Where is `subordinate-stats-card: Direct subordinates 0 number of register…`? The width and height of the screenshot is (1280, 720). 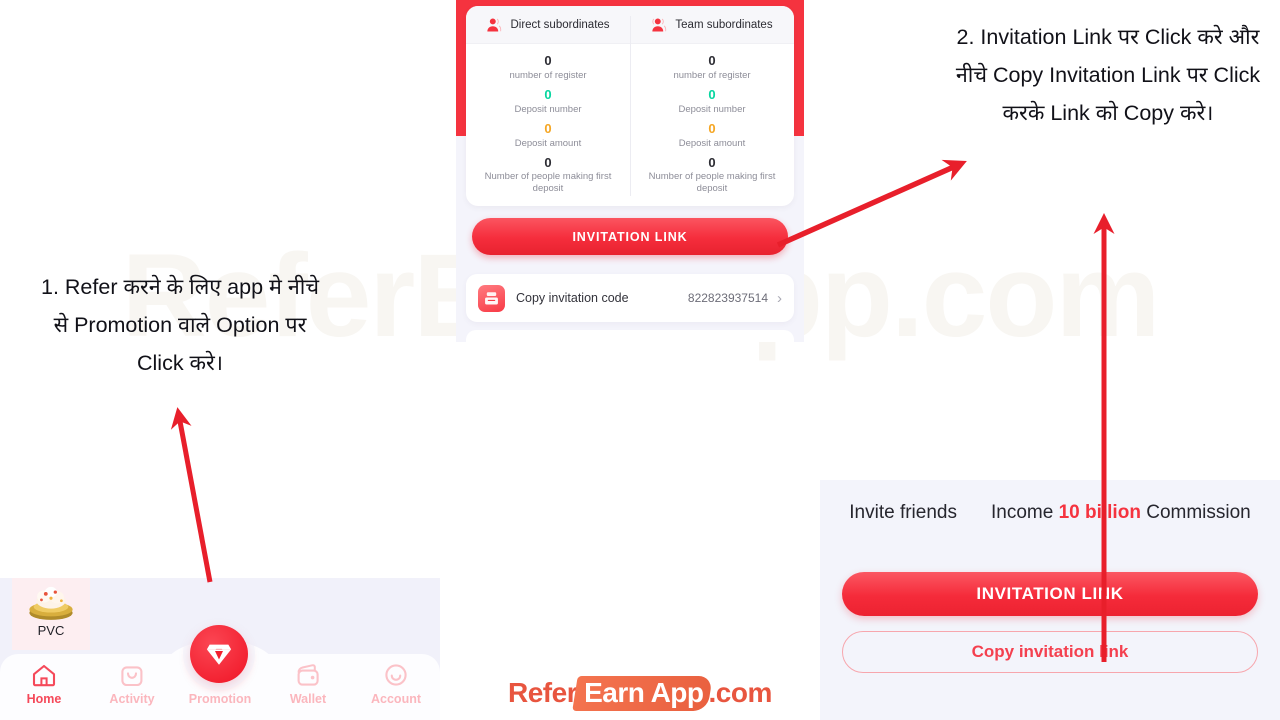
subordinate-stats-card: Direct subordinates 0 number of register… is located at coordinates (630, 106).